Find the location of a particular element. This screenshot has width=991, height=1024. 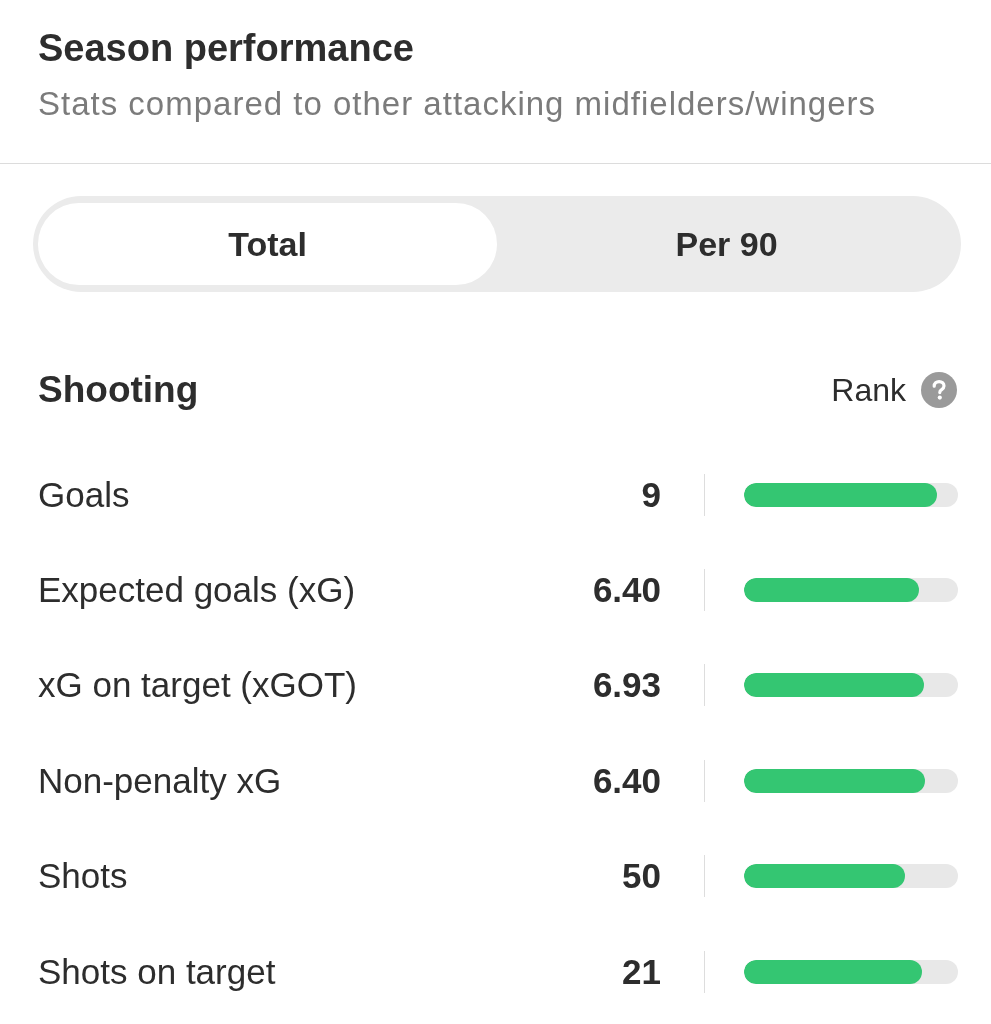

stat-value: 9 is located at coordinates (651, 494).